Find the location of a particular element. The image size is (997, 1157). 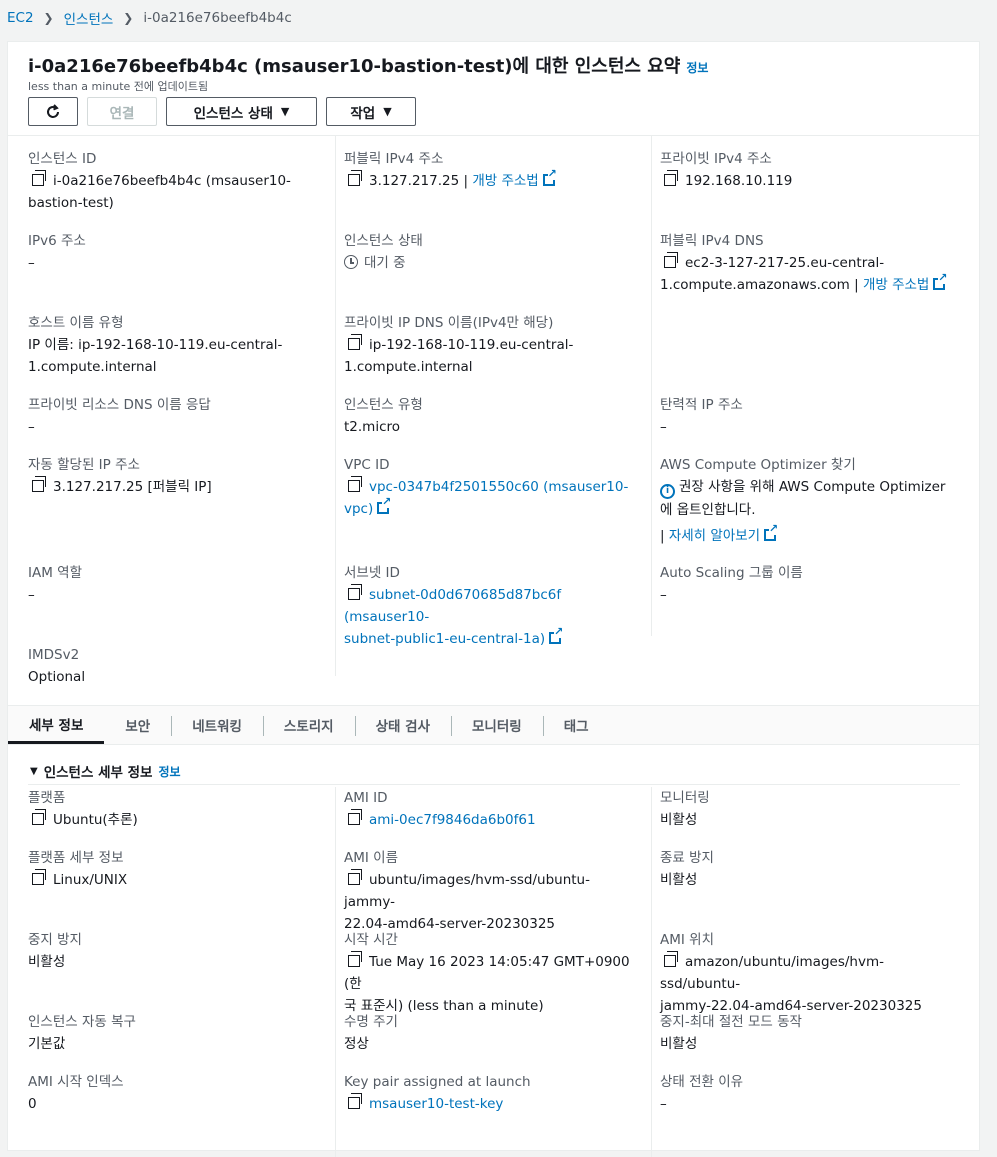

field-monitoring: 모니터링 비활성 is located at coordinates (805, 809).